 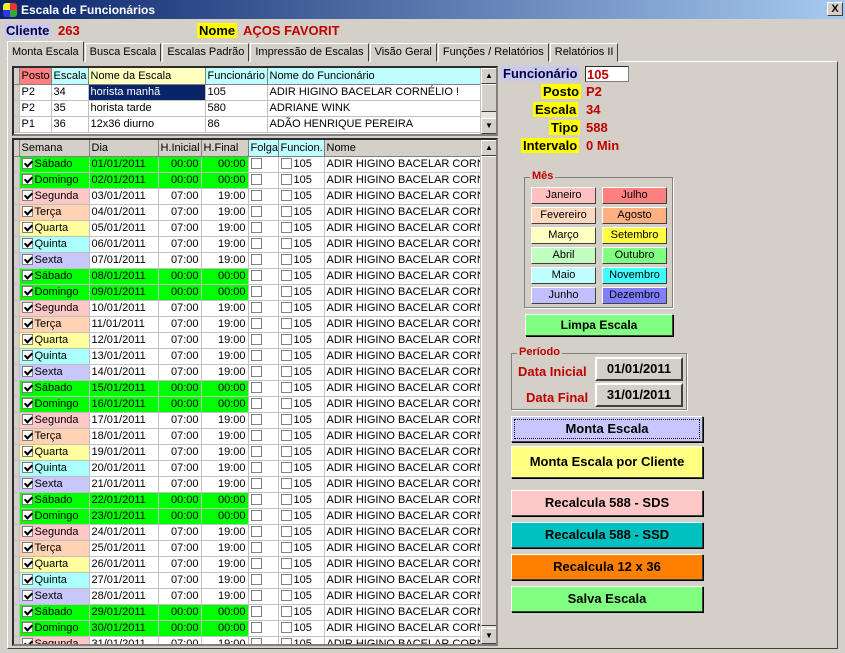 I want to click on date-cell: 17/01/2011, so click(x=124, y=420).